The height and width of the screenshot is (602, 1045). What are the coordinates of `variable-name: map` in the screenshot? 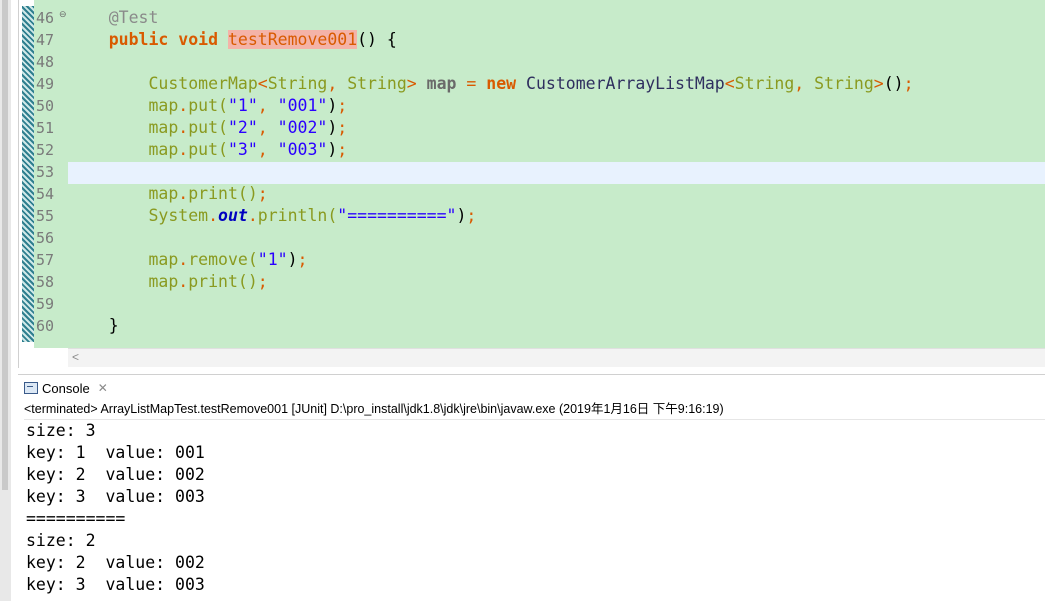 It's located at (441, 83).